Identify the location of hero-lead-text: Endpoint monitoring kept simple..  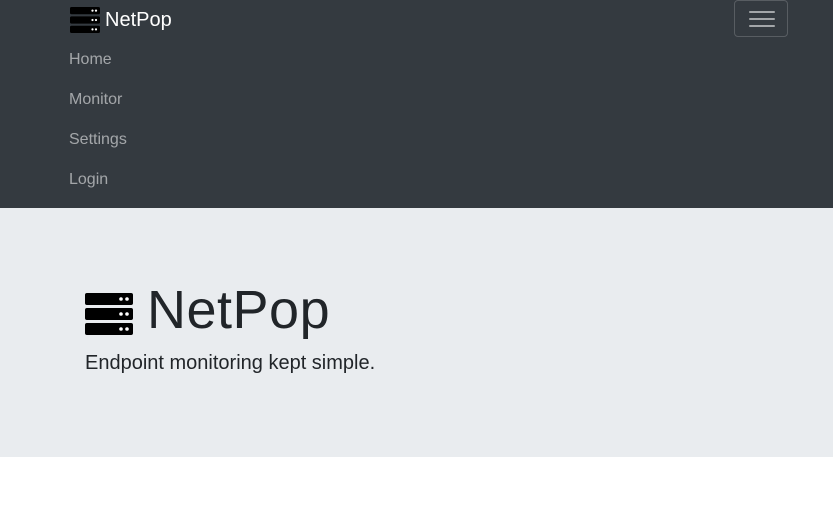
(230, 363).